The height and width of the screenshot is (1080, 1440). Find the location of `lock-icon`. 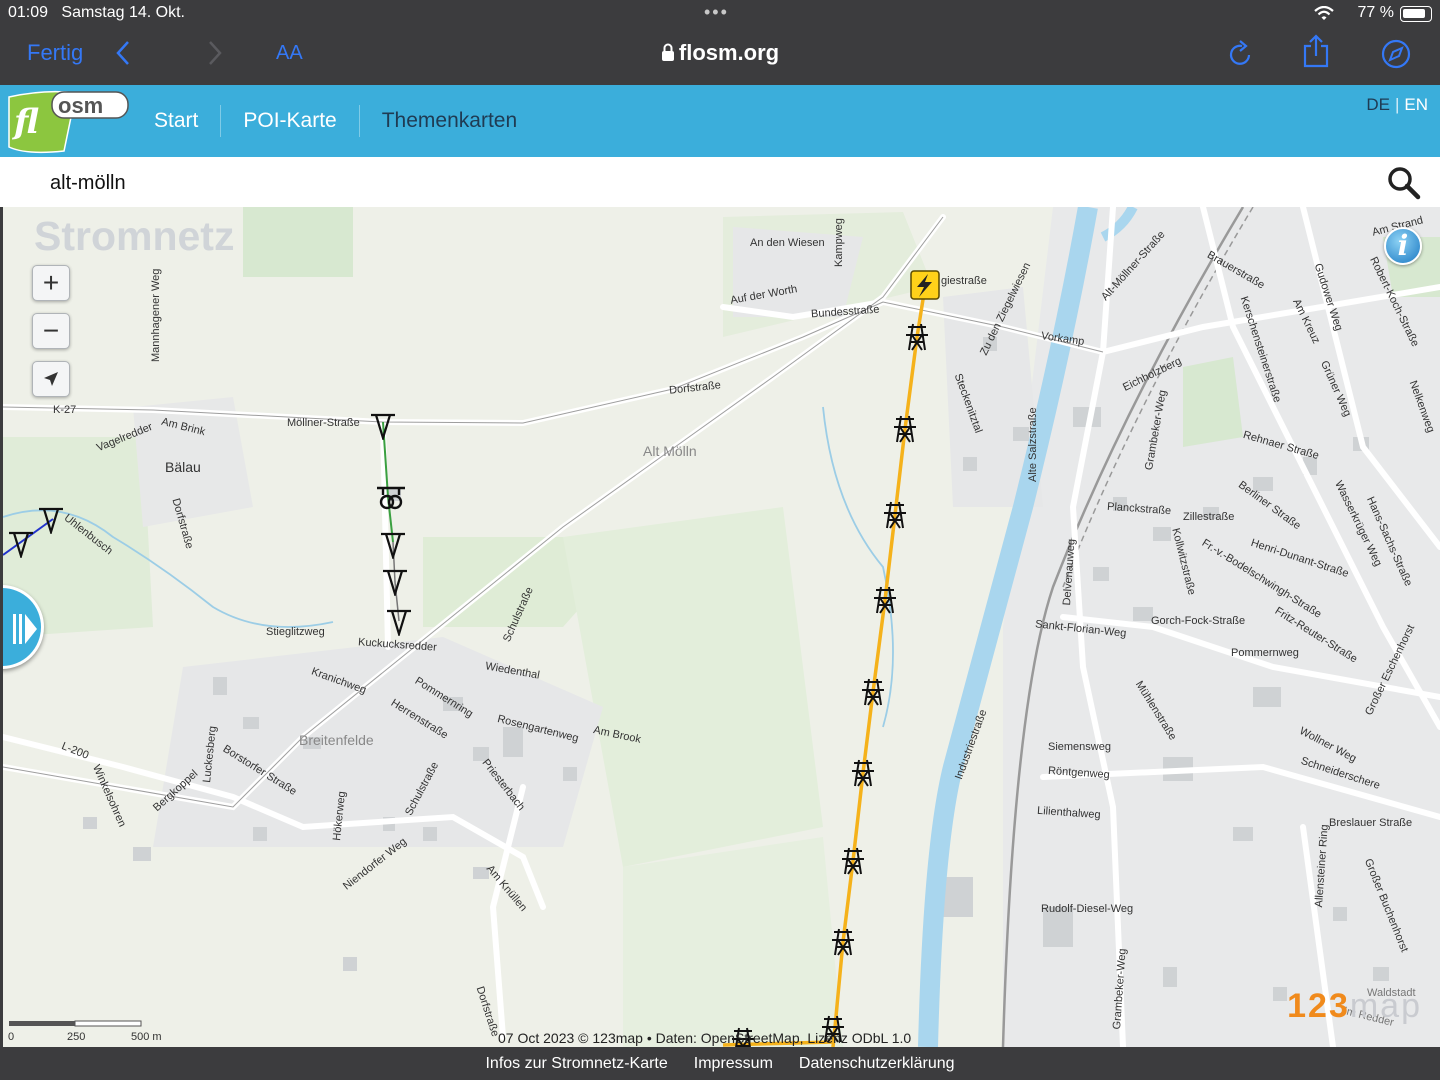

lock-icon is located at coordinates (667, 52).